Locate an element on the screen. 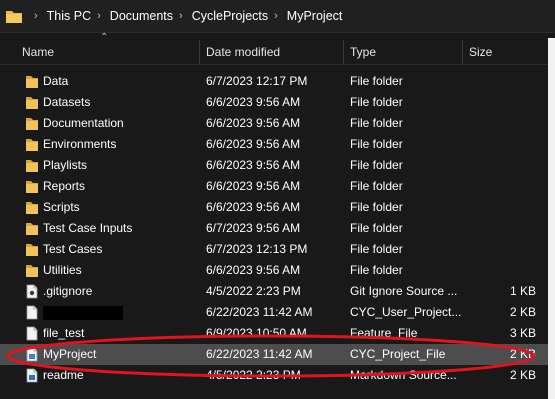  file-row: Datasets 6/6/2023 9:56 AM File folder is located at coordinates (274, 102).